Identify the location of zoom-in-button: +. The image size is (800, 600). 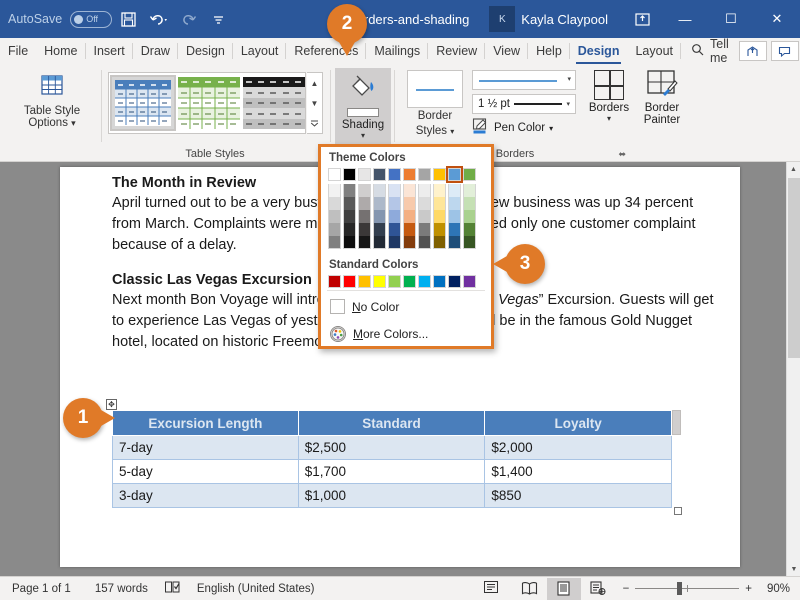
(748, 589).